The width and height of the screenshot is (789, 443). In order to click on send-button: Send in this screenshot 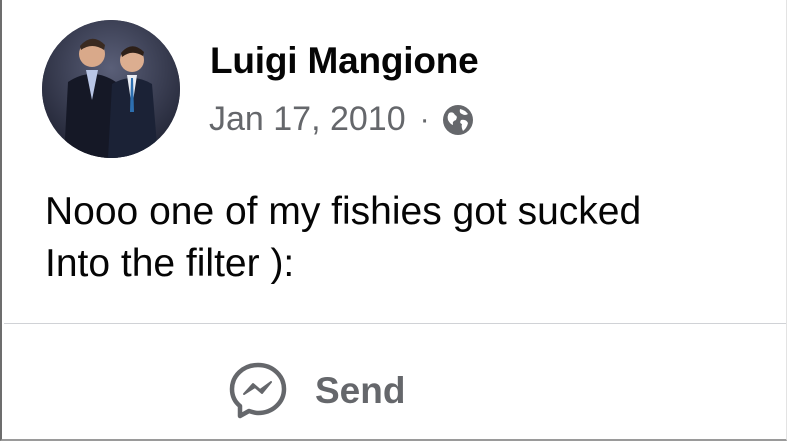, I will do `click(315, 391)`.